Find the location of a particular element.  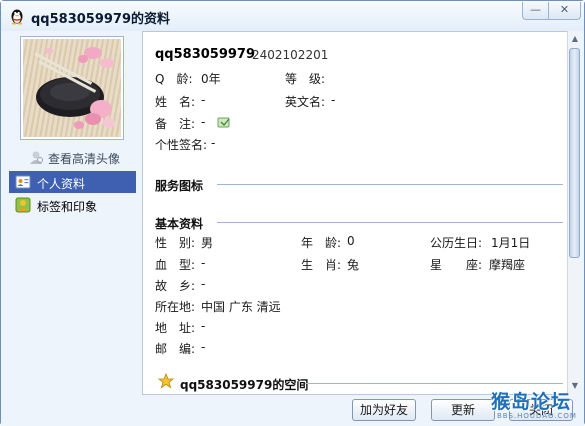

close-window-button: ✕ is located at coordinates (564, 11).